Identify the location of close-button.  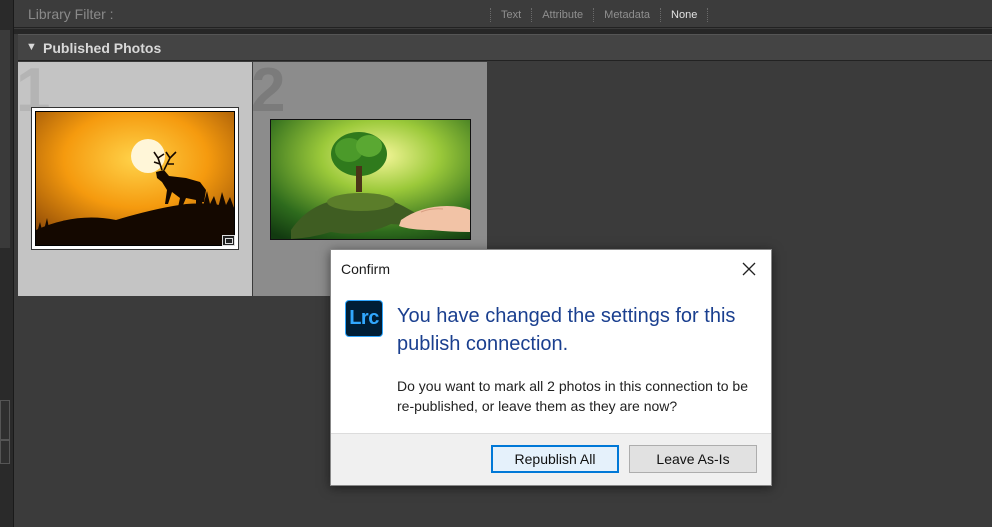
(749, 269).